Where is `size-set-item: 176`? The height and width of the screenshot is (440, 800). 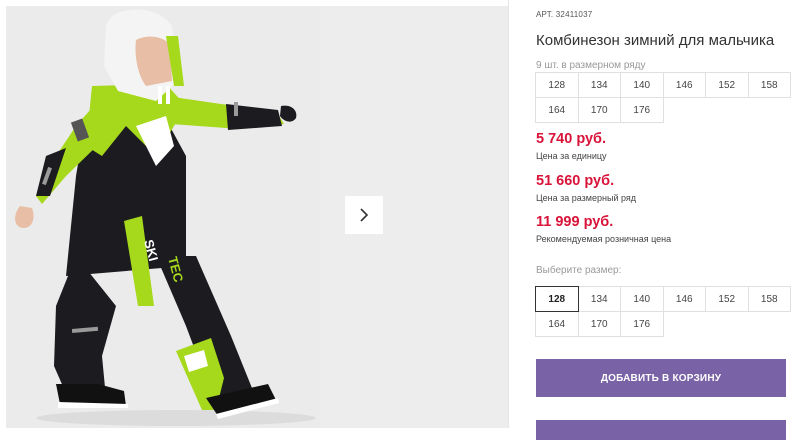
size-set-item: 176 is located at coordinates (642, 110).